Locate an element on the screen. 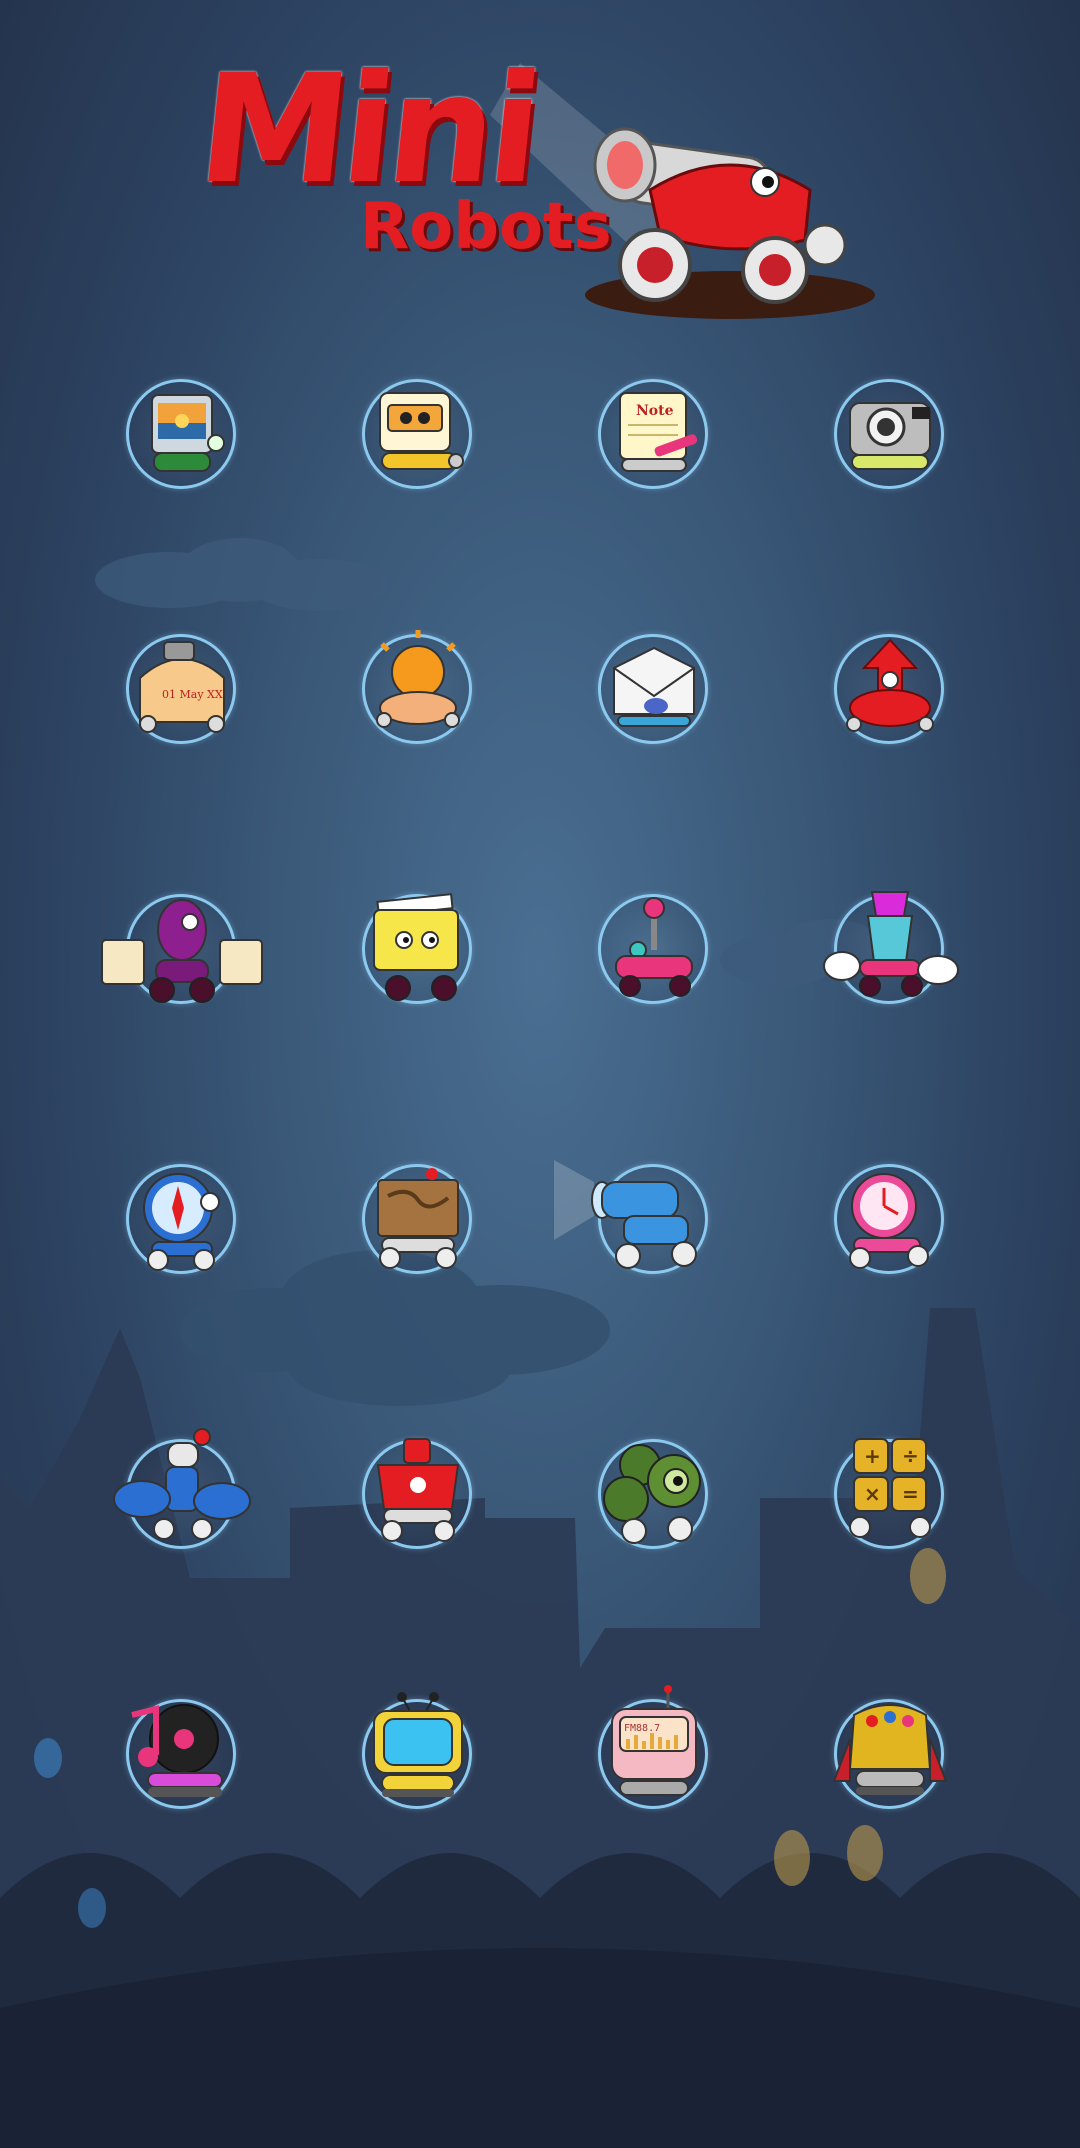 The width and height of the screenshot is (1080, 2148). camera-robot-icon is located at coordinates (890, 436).